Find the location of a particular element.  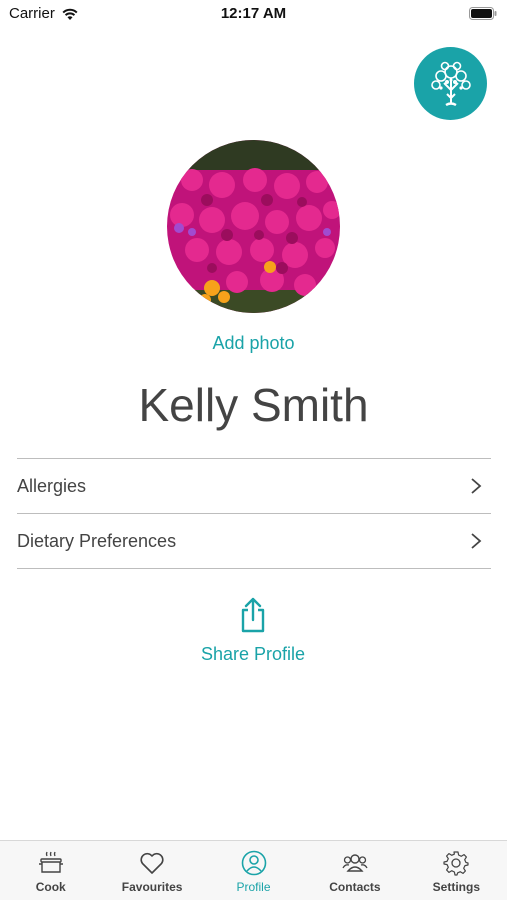

tab-label: Contacts is located at coordinates (355, 887).